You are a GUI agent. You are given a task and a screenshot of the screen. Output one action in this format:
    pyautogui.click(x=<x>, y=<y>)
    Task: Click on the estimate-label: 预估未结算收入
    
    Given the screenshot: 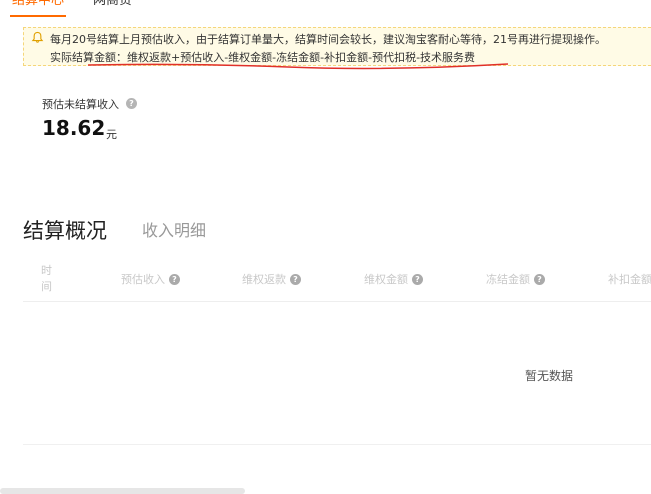 What is the action you would take?
    pyautogui.click(x=80, y=104)
    